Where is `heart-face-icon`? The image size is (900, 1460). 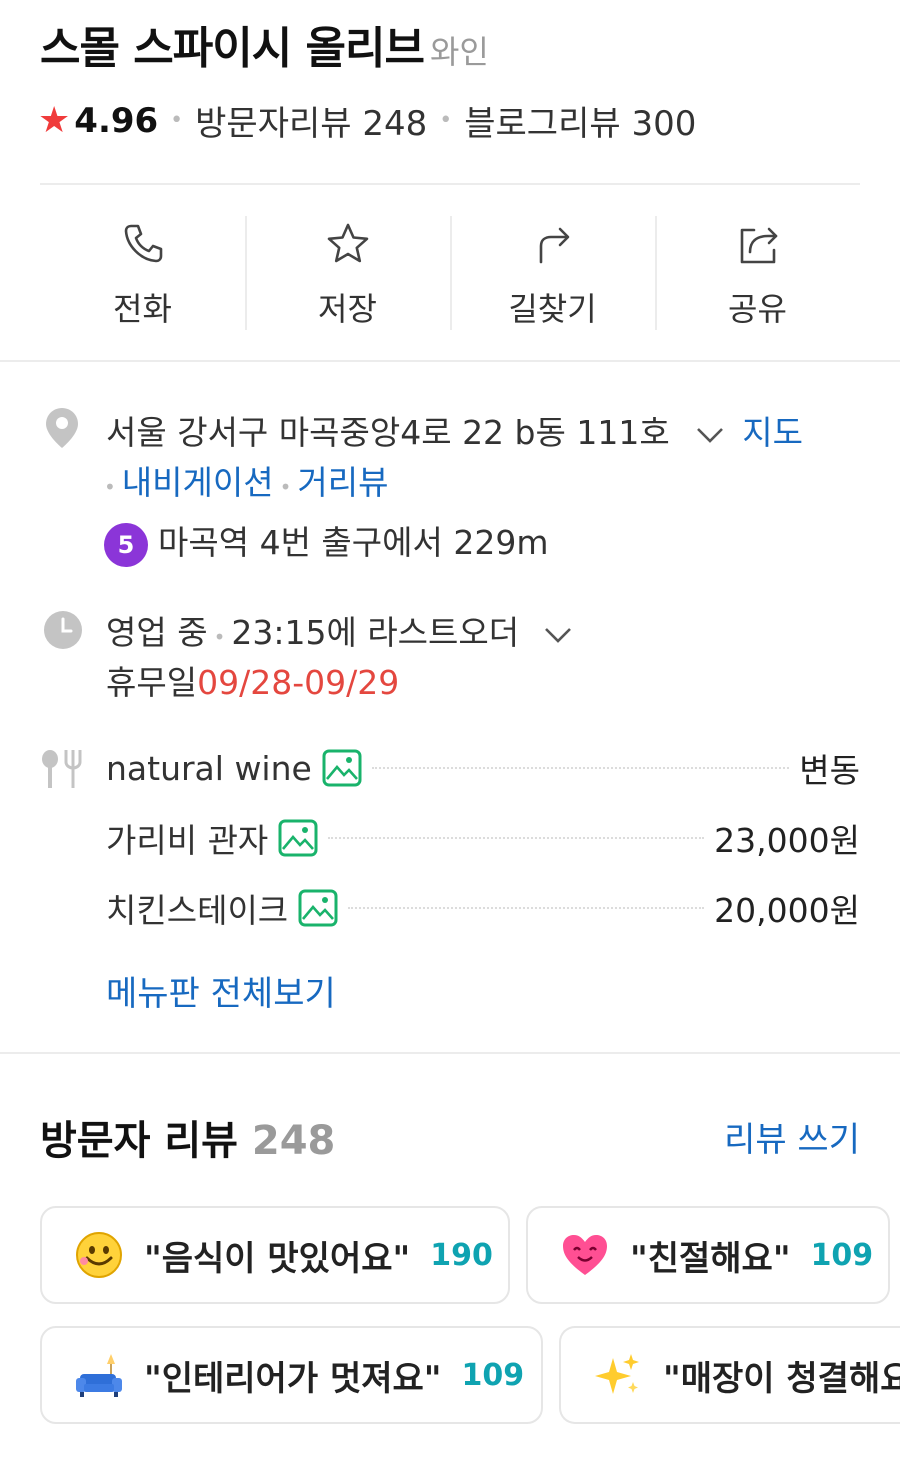
heart-face-icon is located at coordinates (585, 1255).